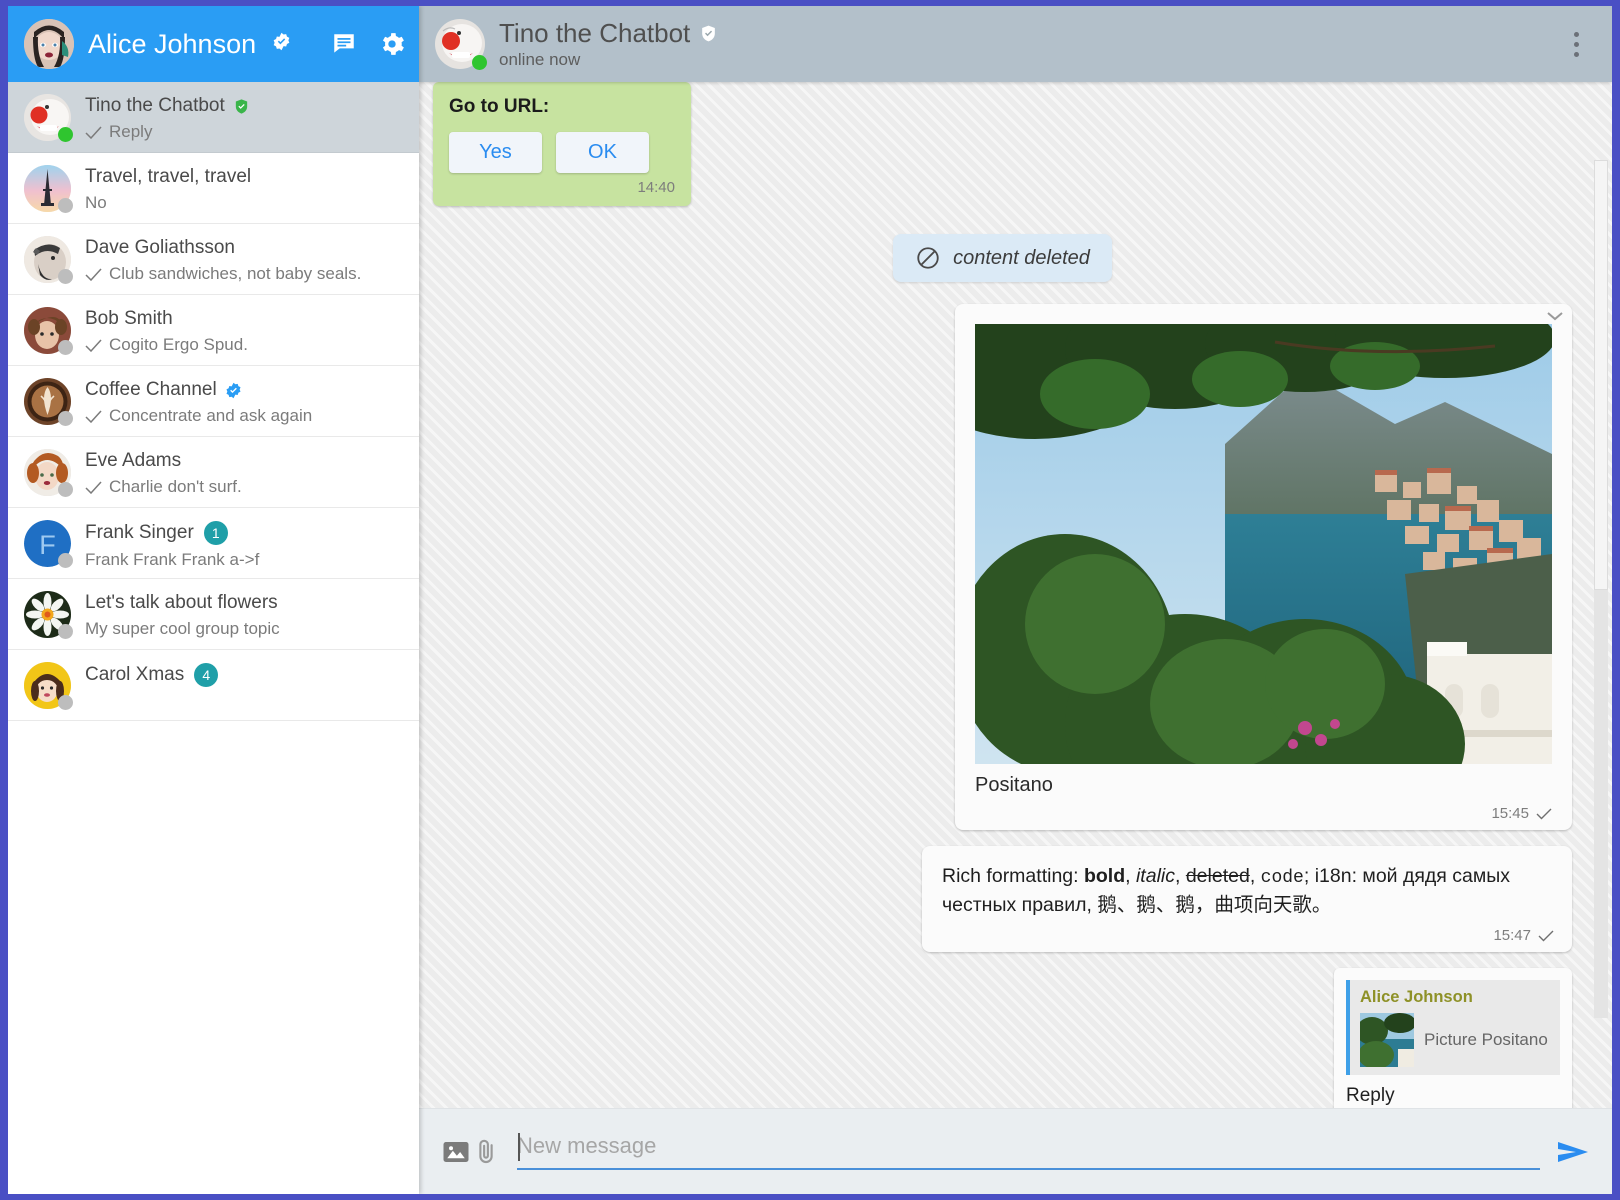 This screenshot has width=1620, height=1200. What do you see at coordinates (1512, 936) in the screenshot?
I see `message-timestamp: 15:47` at bounding box center [1512, 936].